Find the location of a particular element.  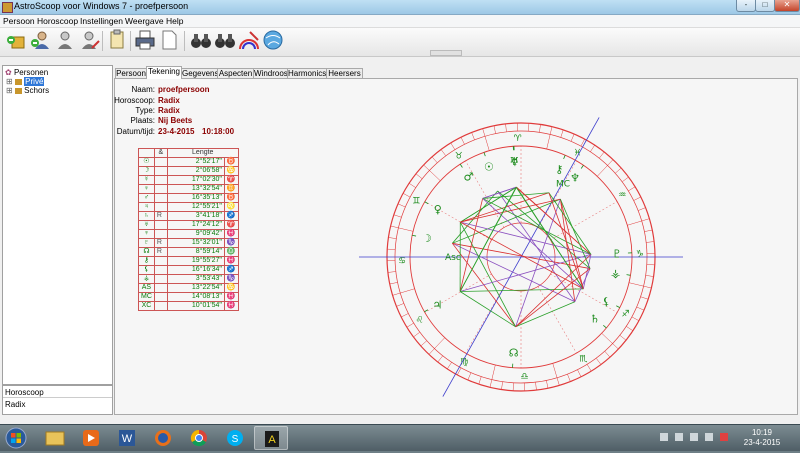

place-value: Nij Beets is located at coordinates (175, 120).